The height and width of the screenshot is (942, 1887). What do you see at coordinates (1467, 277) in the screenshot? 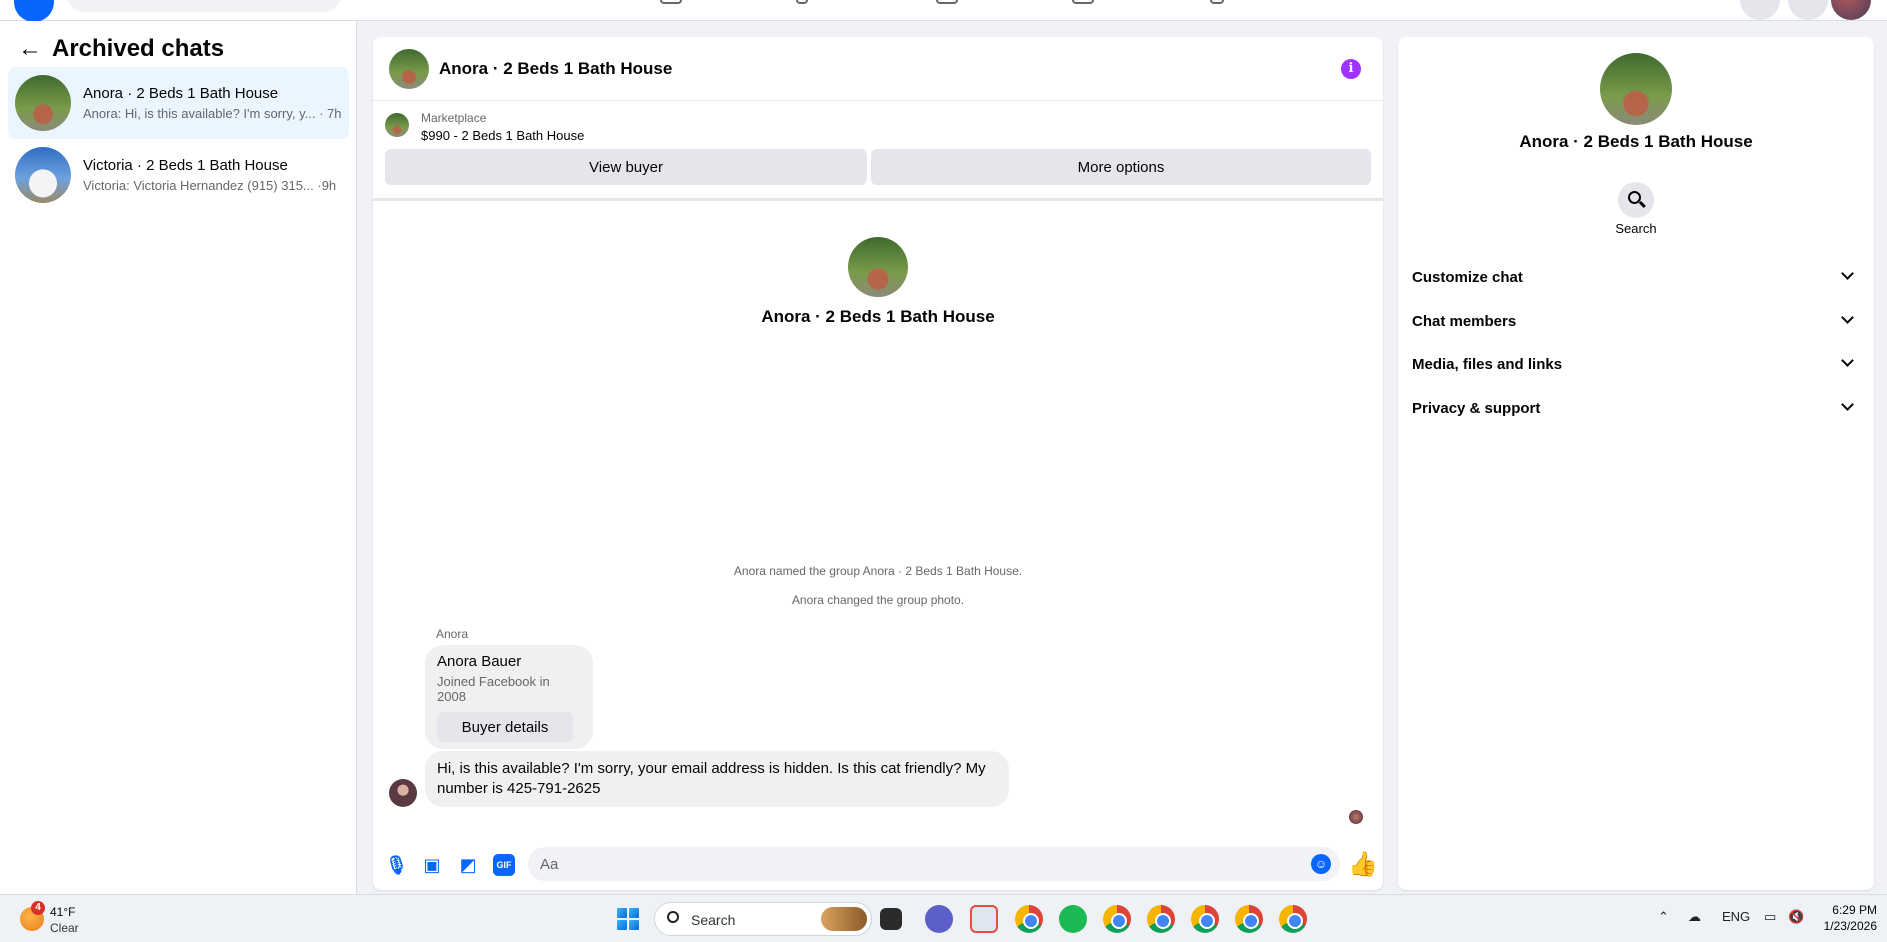
I see `section-label: Customize chat` at bounding box center [1467, 277].